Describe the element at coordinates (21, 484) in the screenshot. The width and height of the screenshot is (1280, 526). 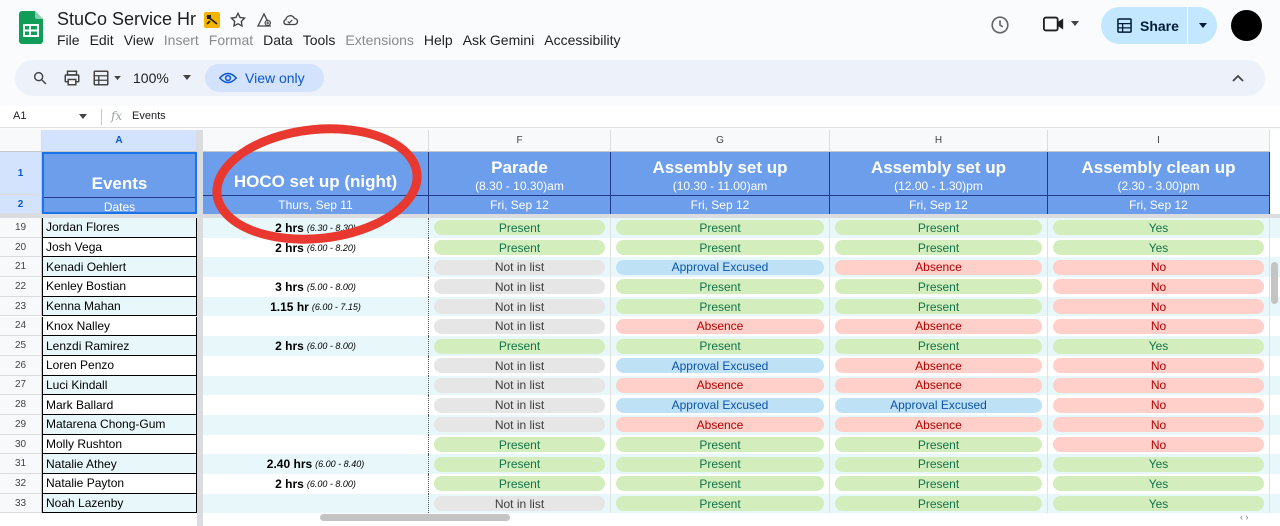
I see `row-header: 32` at that location.